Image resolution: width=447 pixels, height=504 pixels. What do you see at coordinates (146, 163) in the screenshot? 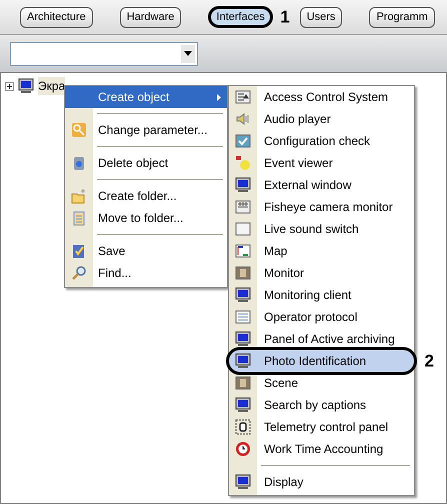
I see `menu-item: Delete object` at bounding box center [146, 163].